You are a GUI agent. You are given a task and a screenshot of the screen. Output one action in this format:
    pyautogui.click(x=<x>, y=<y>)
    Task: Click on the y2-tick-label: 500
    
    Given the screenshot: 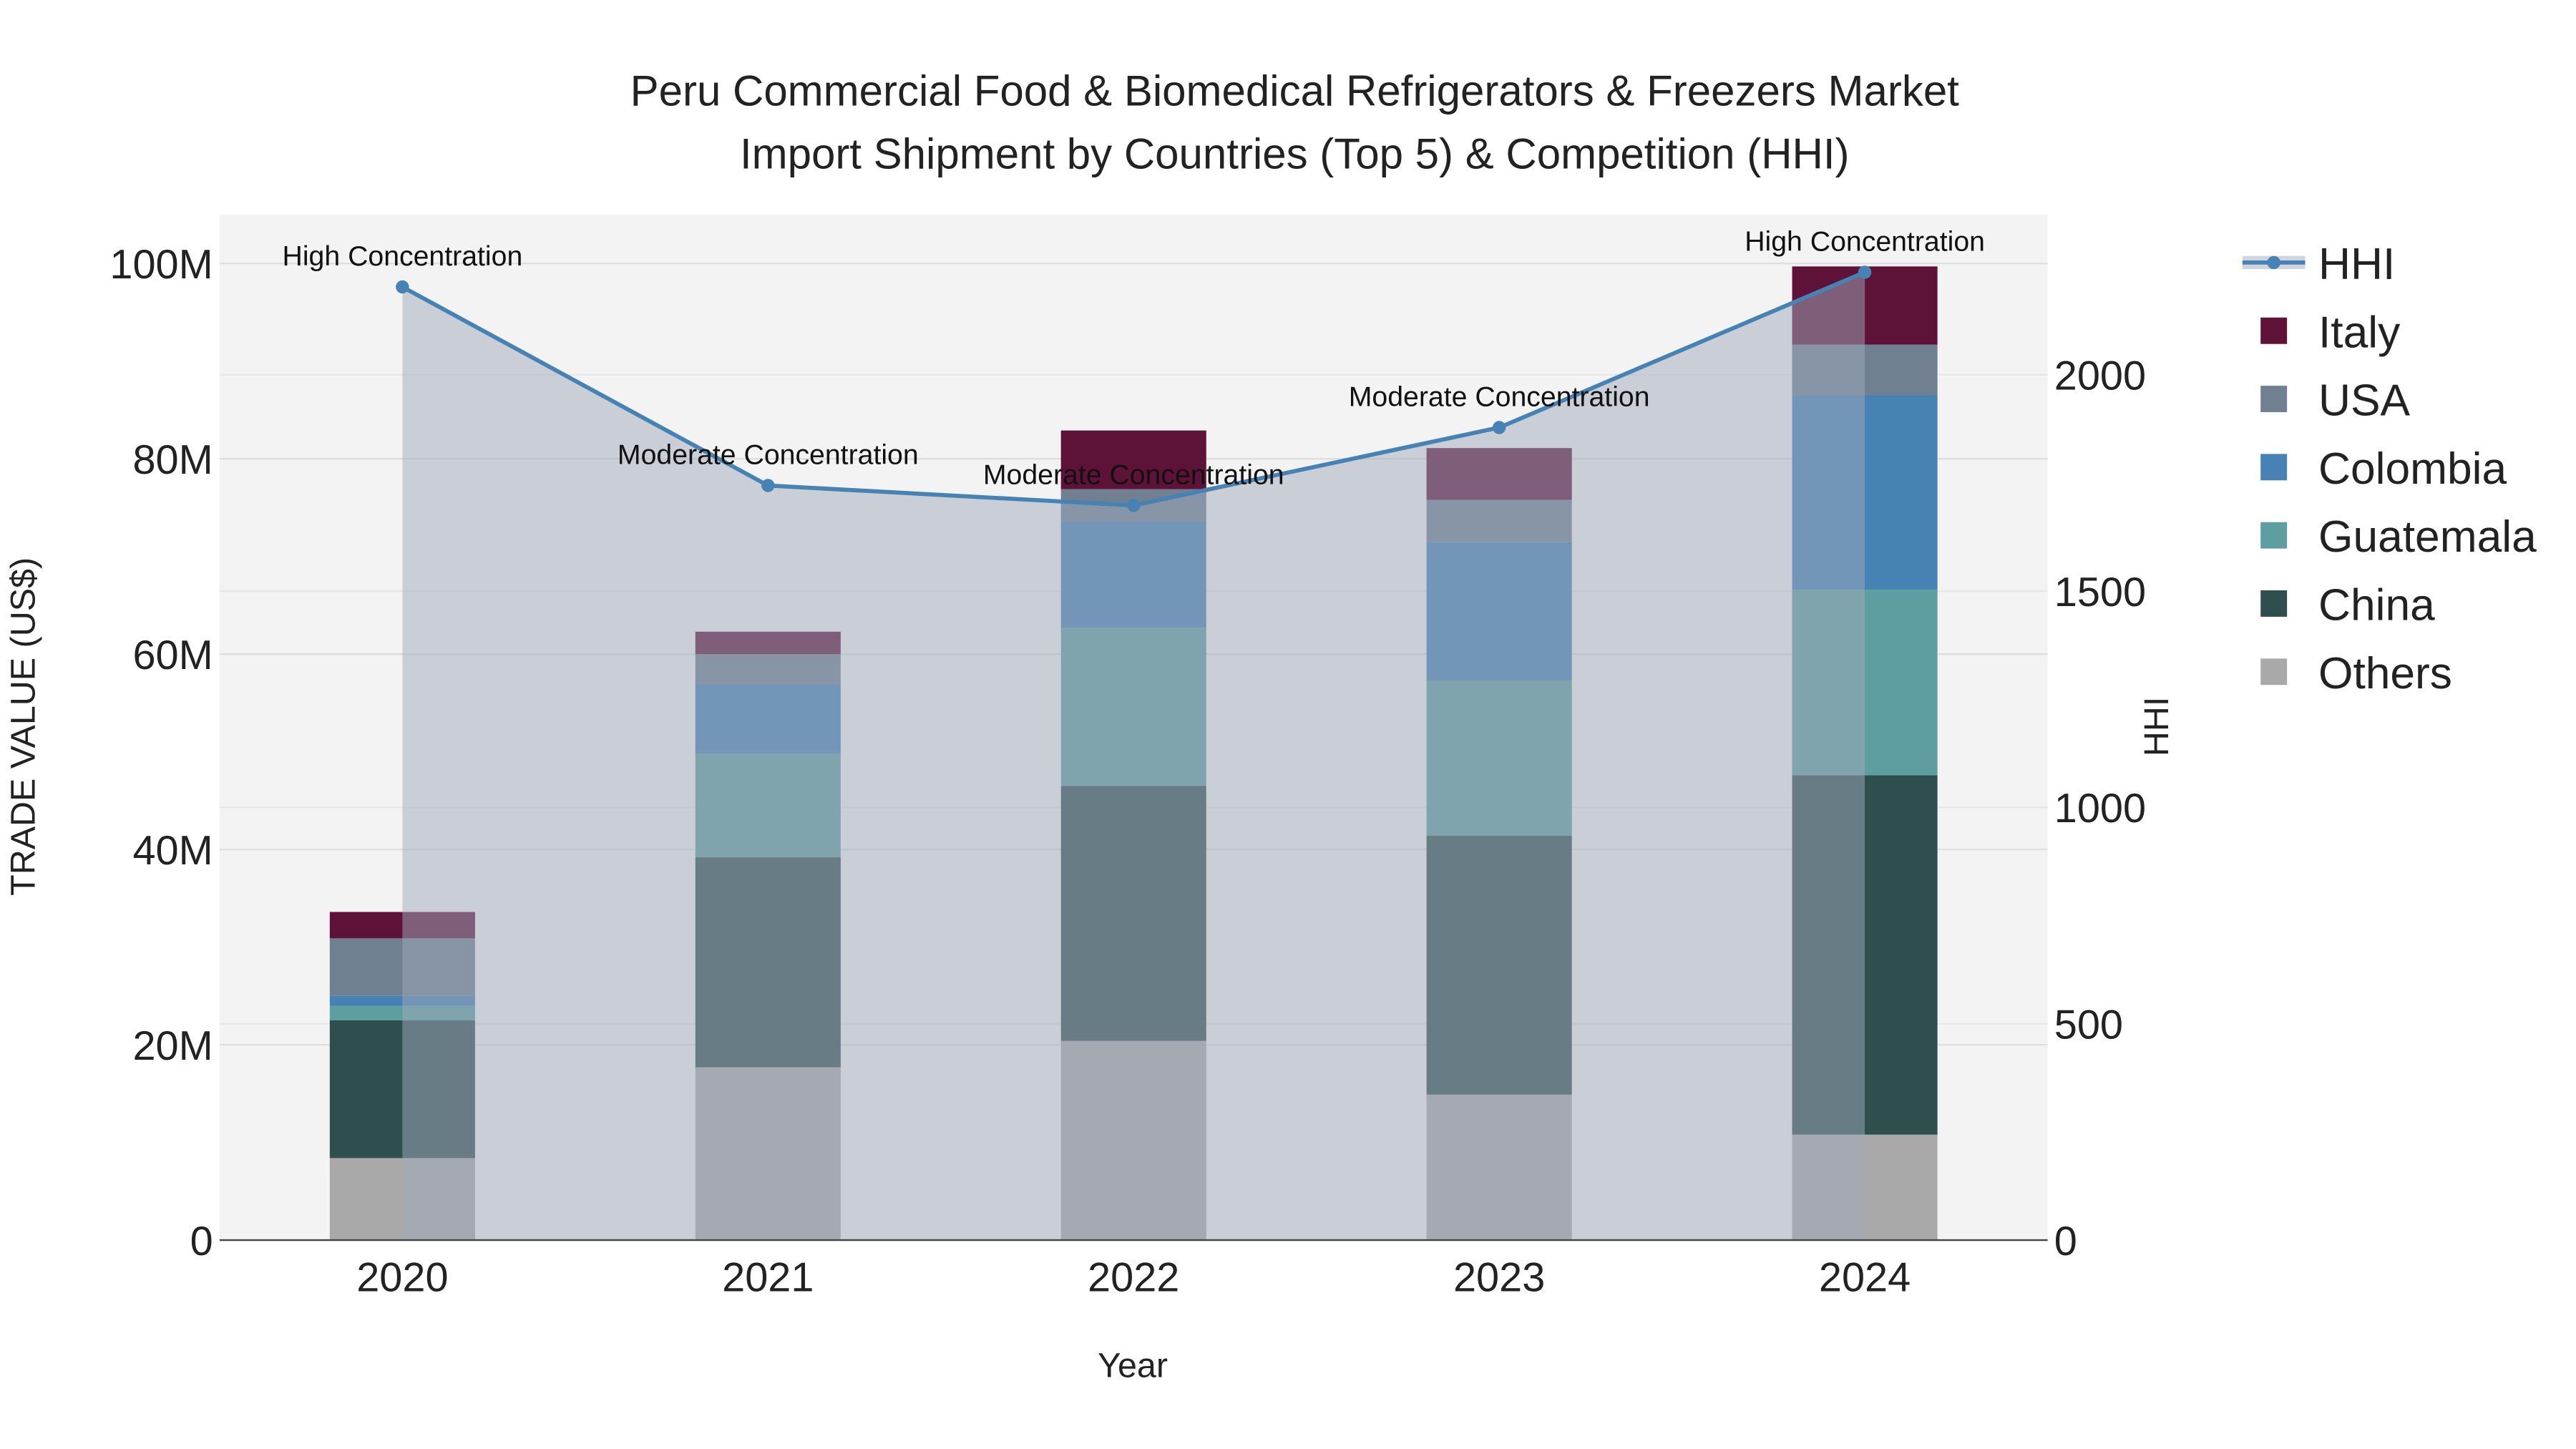 What is the action you would take?
    pyautogui.click(x=2088, y=1025)
    